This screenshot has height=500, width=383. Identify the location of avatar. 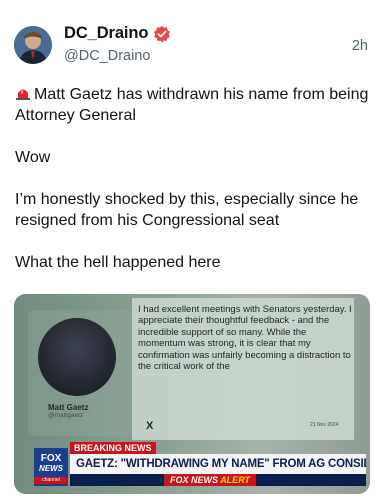
(33, 45).